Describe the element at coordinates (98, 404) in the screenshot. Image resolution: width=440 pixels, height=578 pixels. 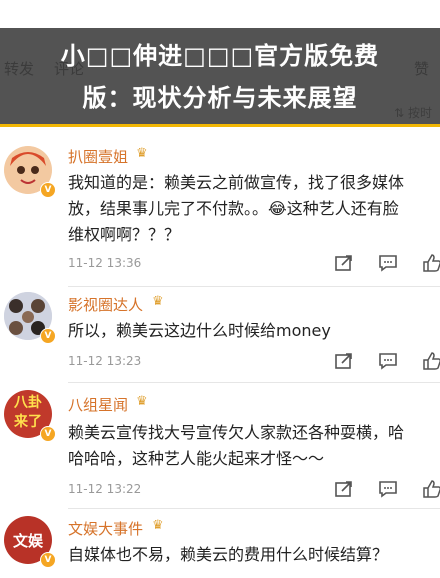
I see `username: 八组星闻` at that location.